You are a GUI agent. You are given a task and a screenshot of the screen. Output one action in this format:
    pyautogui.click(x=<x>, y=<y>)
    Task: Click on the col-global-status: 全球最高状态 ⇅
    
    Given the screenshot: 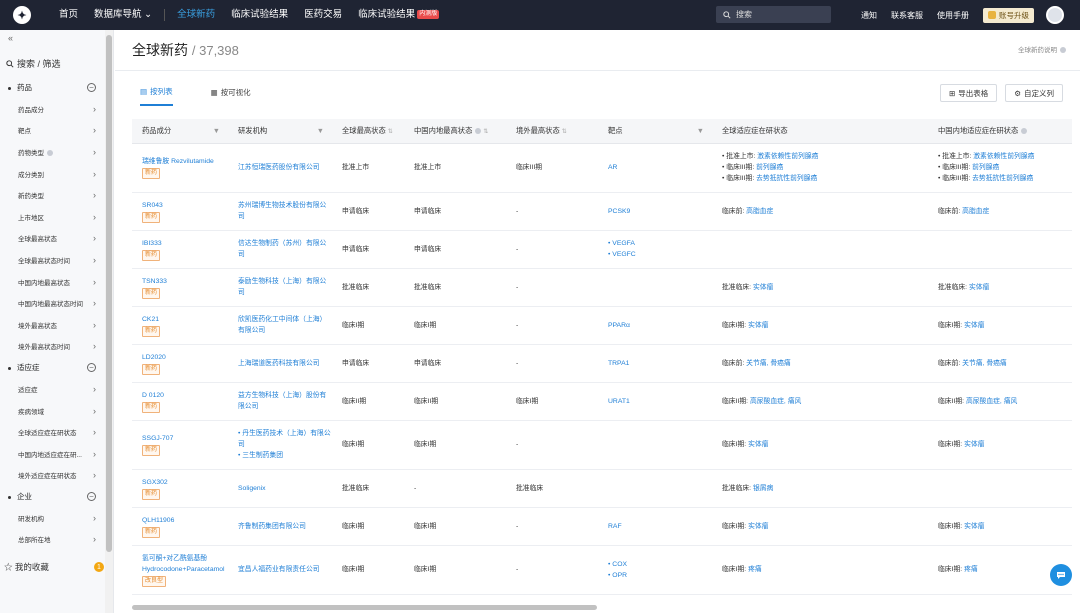 What is the action you would take?
    pyautogui.click(x=368, y=131)
    